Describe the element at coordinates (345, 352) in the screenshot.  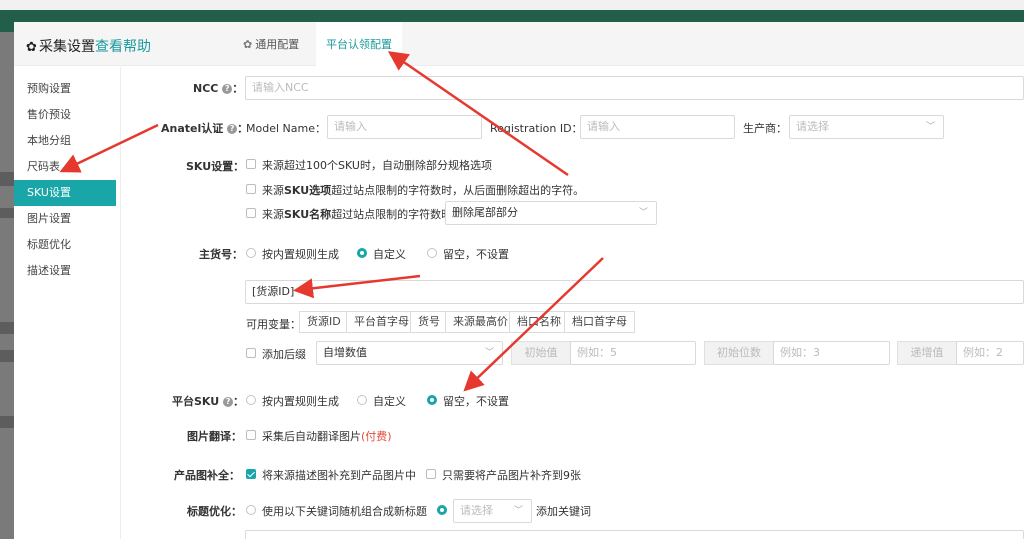
I see `suffix-type-value: 自增数值` at that location.